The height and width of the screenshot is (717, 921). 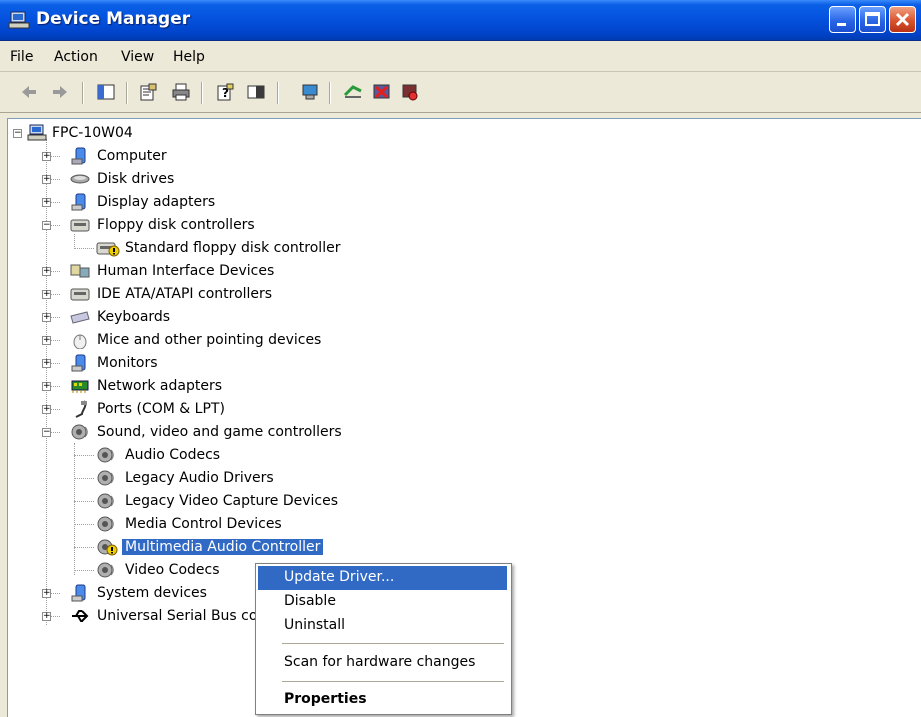 What do you see at coordinates (173, 455) in the screenshot?
I see `tree-item-label: Audio Codecs` at bounding box center [173, 455].